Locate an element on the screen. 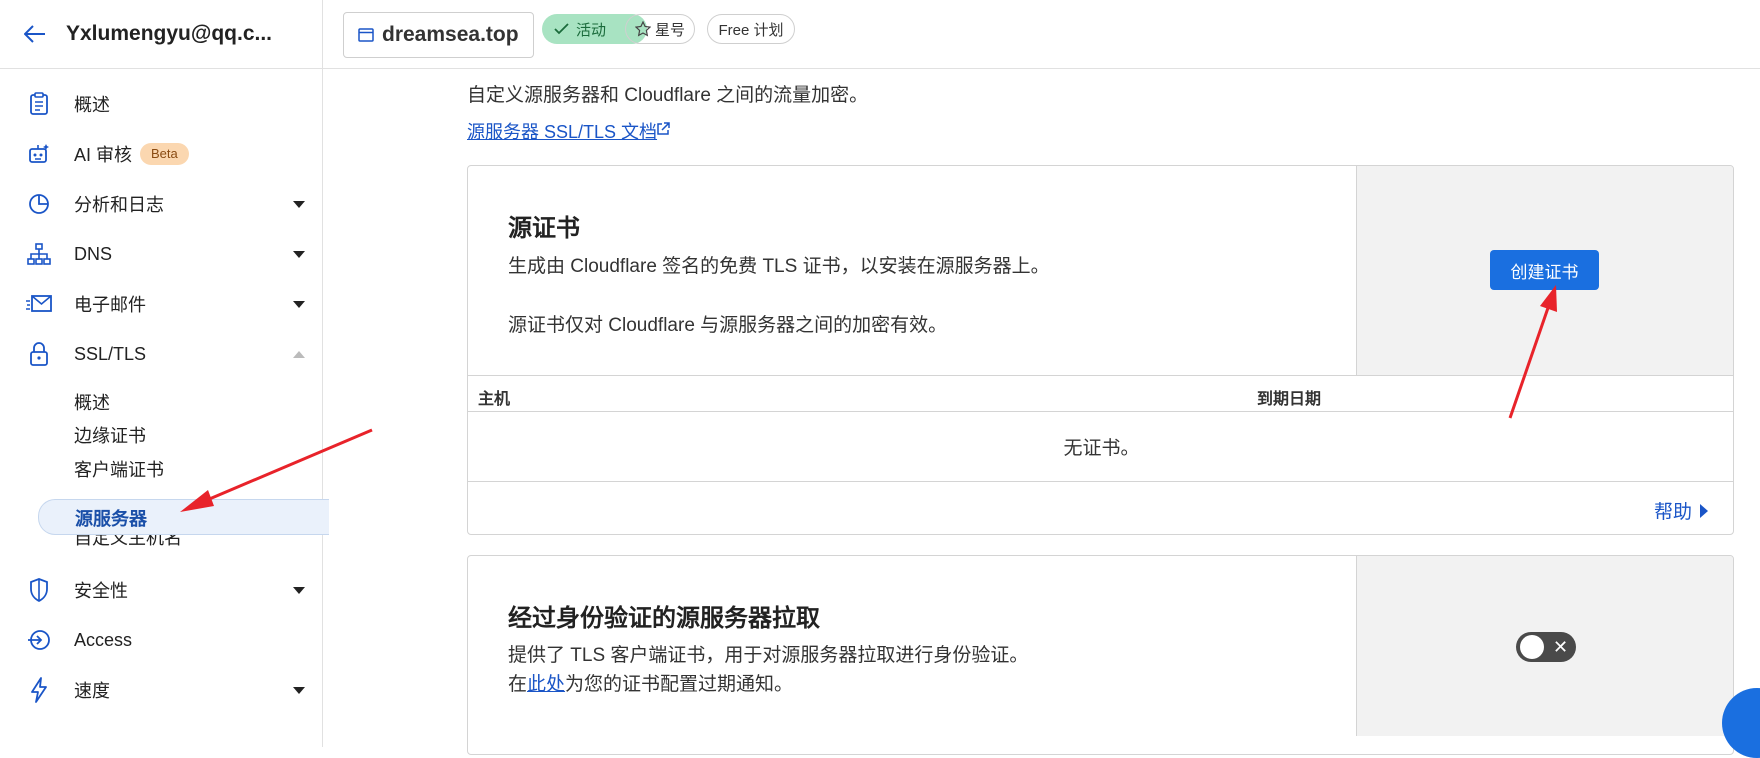 This screenshot has width=1760, height=758. here-link: 此处 is located at coordinates (546, 684).